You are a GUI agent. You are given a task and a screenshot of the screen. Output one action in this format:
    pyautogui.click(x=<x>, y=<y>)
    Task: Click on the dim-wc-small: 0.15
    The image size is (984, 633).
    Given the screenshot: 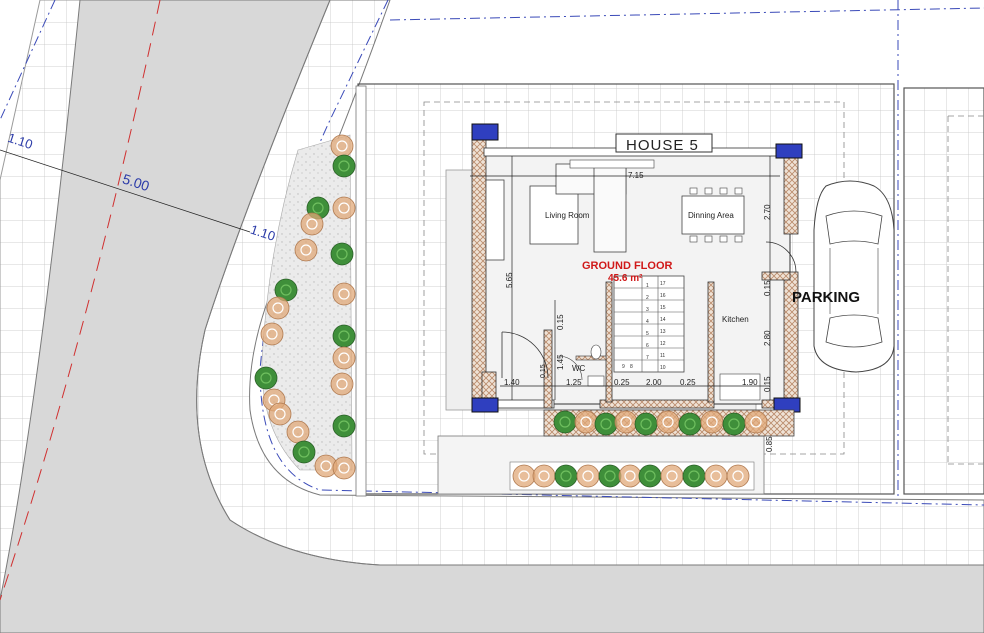 What is the action you would take?
    pyautogui.click(x=543, y=371)
    